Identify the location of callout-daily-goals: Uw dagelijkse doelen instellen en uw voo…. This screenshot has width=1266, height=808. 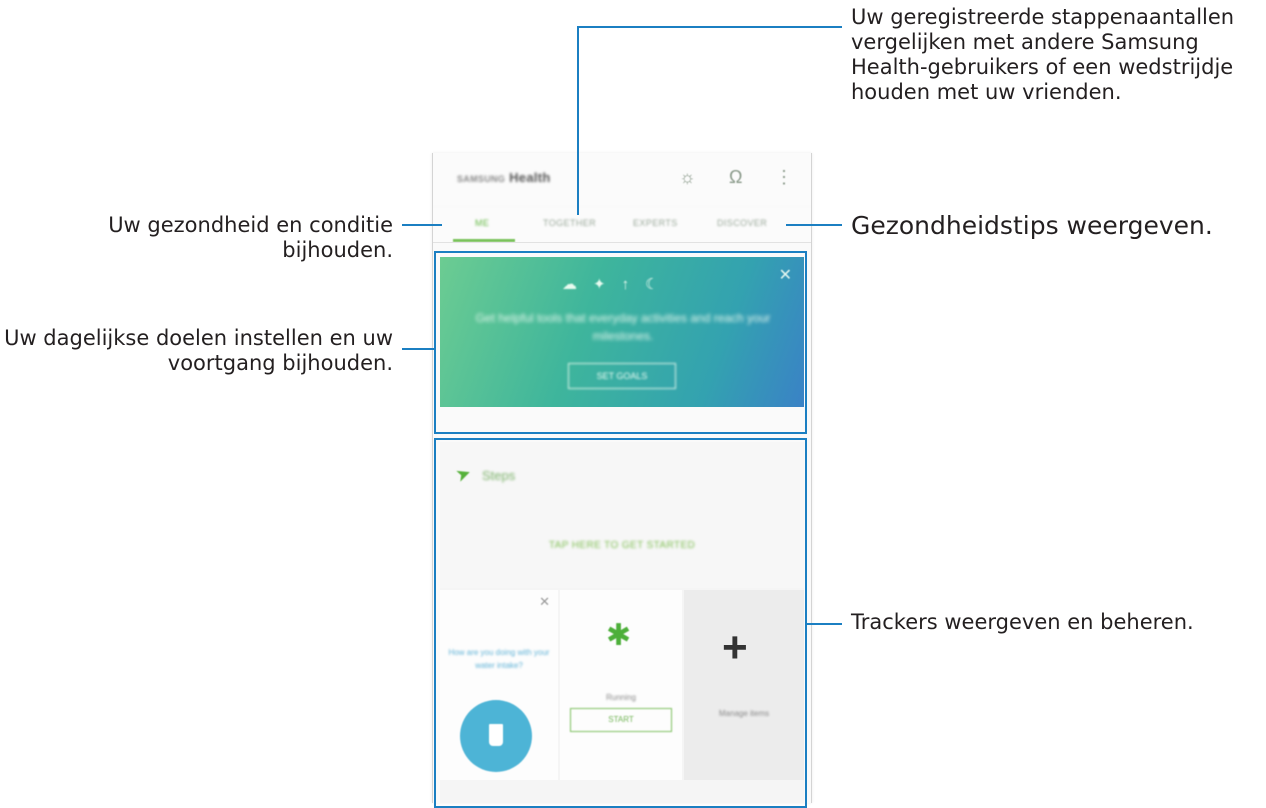
(198, 350).